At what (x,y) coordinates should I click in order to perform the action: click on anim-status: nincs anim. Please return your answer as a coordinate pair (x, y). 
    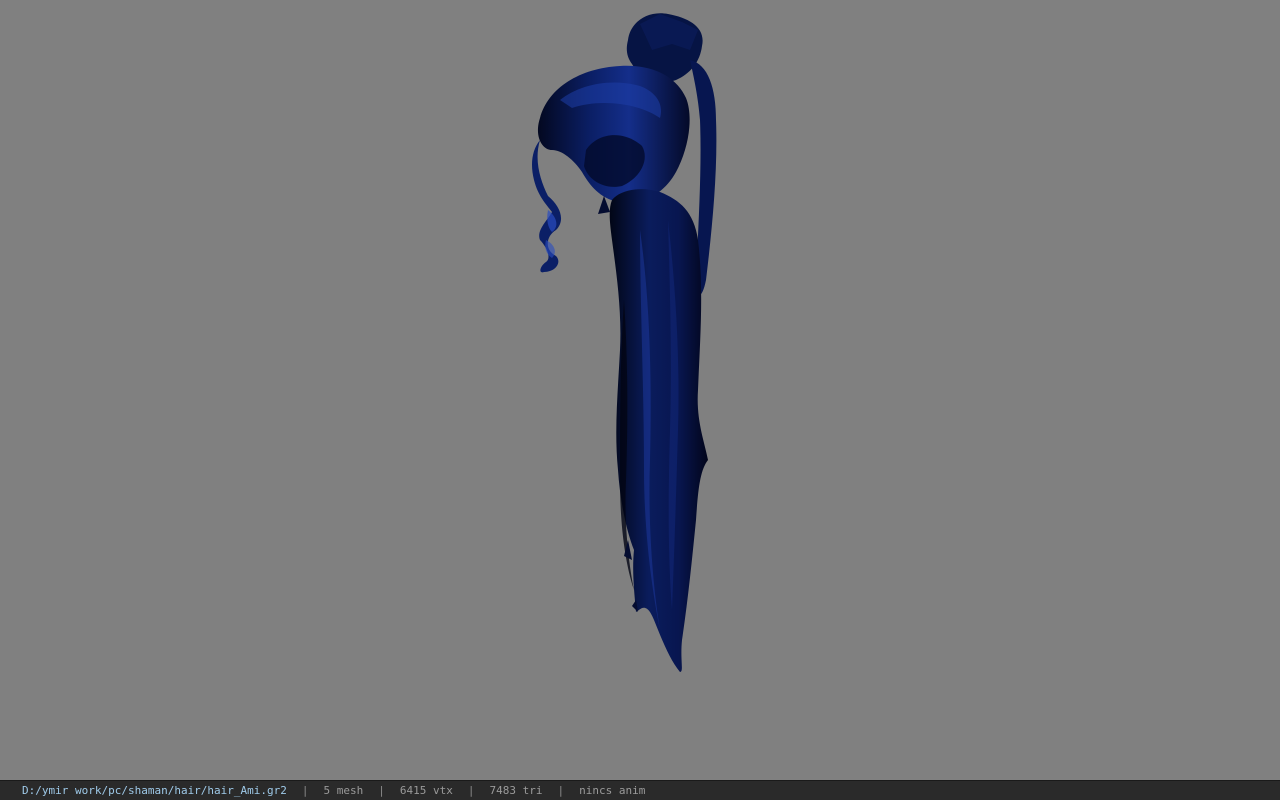
    Looking at the image, I should click on (612, 790).